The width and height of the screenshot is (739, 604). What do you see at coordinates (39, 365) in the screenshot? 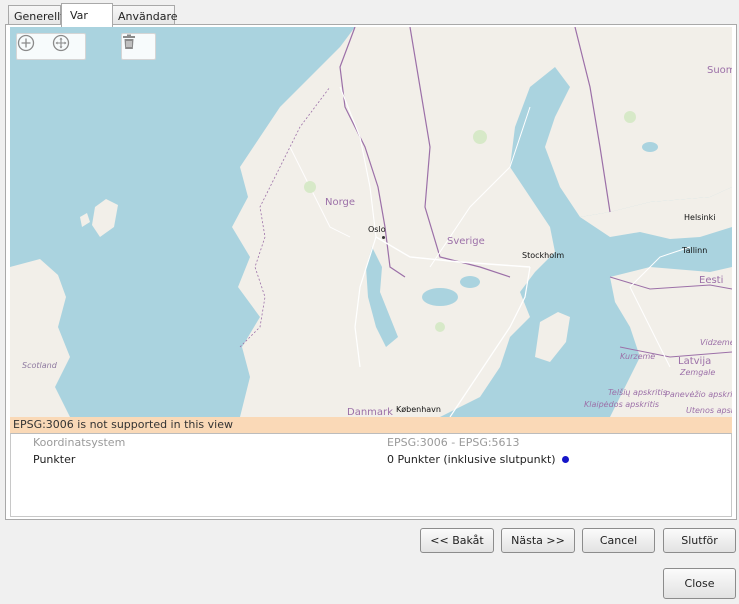
I see `map-label-scotland: Scotland` at bounding box center [39, 365].